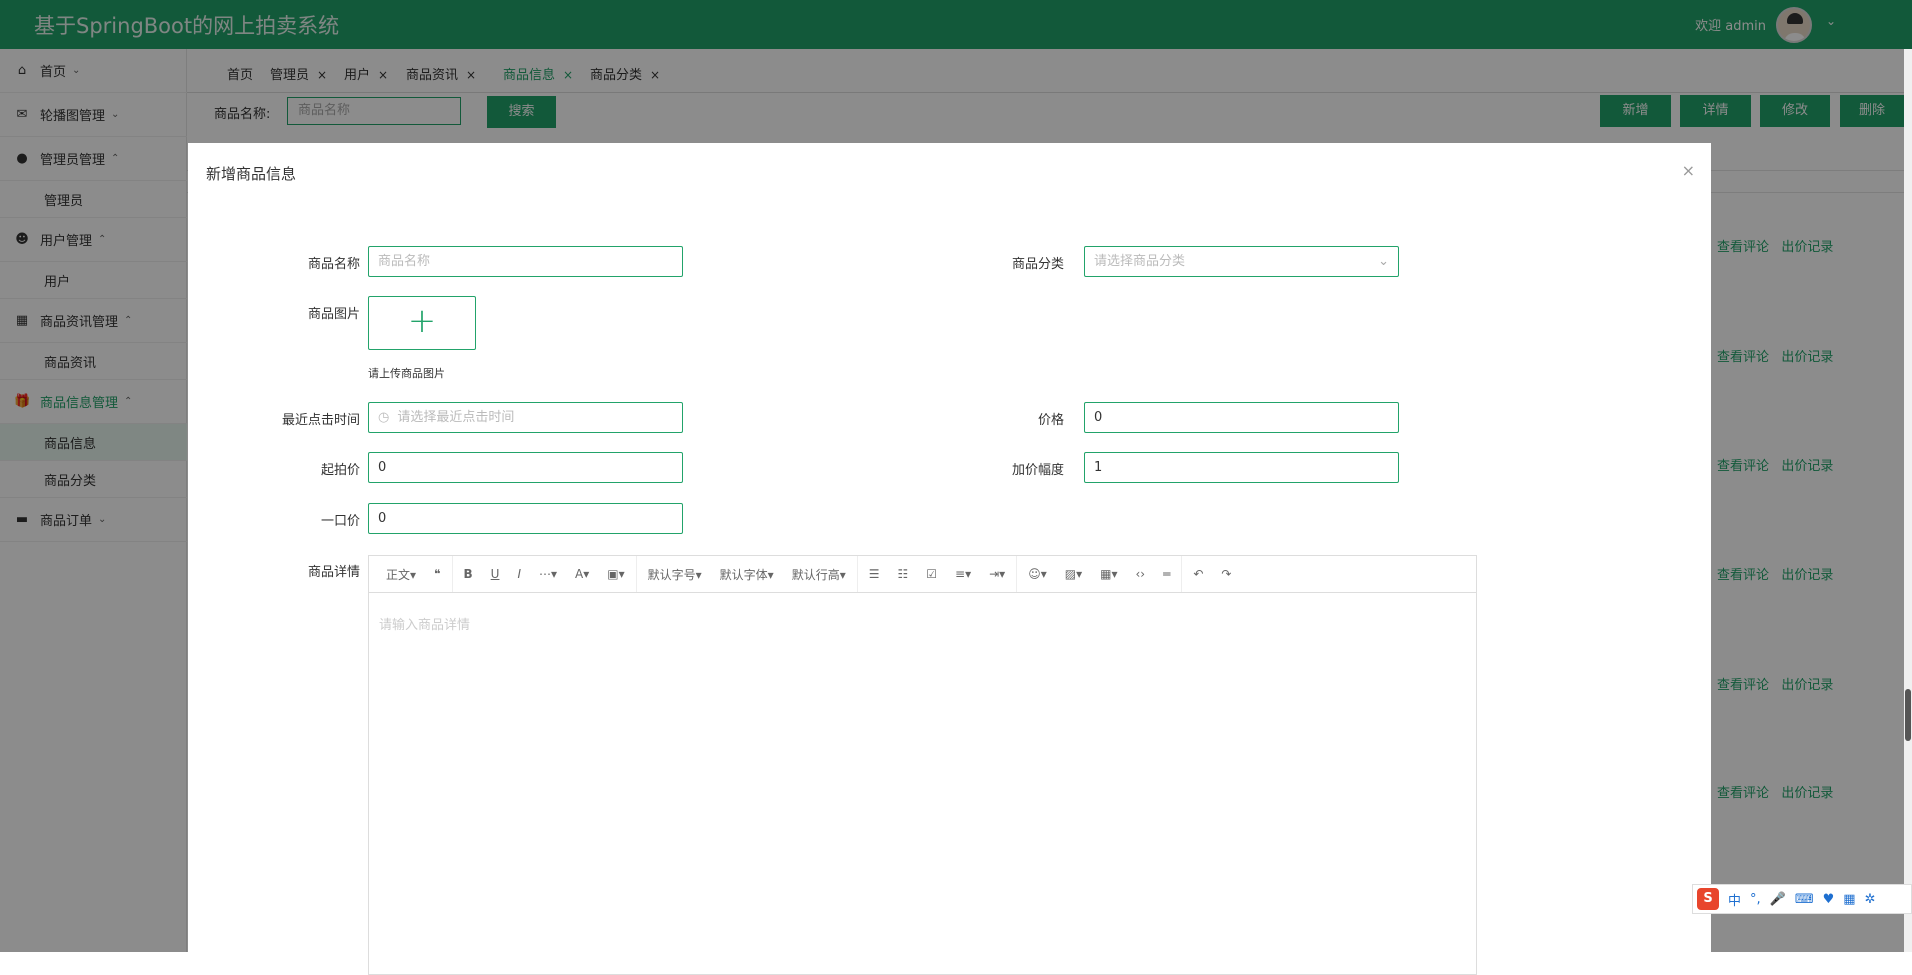  What do you see at coordinates (1037, 470) in the screenshot?
I see `increment-label: 加价幅度` at bounding box center [1037, 470].